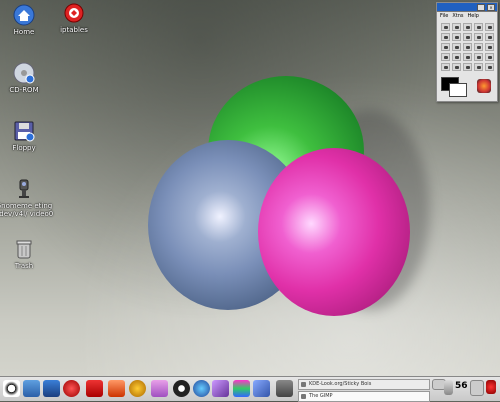  Describe the element at coordinates (364, 396) in the screenshot. I see `task-button-gimp: The GIMP` at that location.